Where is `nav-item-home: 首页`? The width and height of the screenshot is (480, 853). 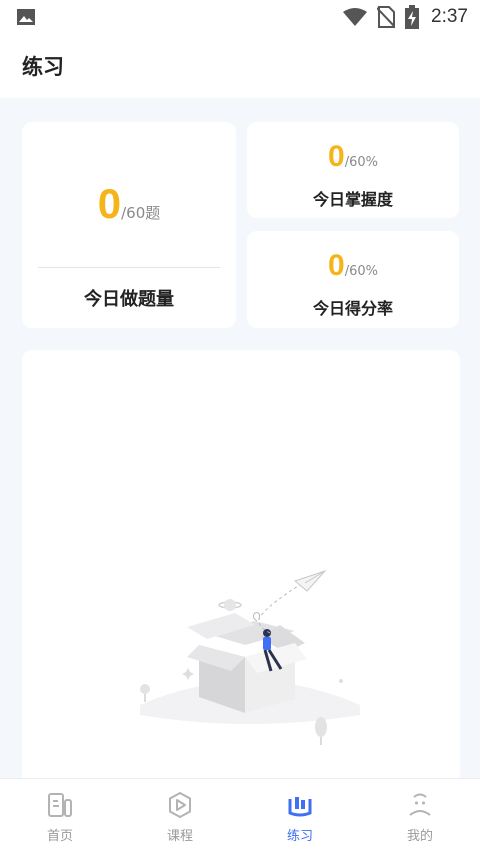 nav-item-home: 首页 is located at coordinates (60, 816).